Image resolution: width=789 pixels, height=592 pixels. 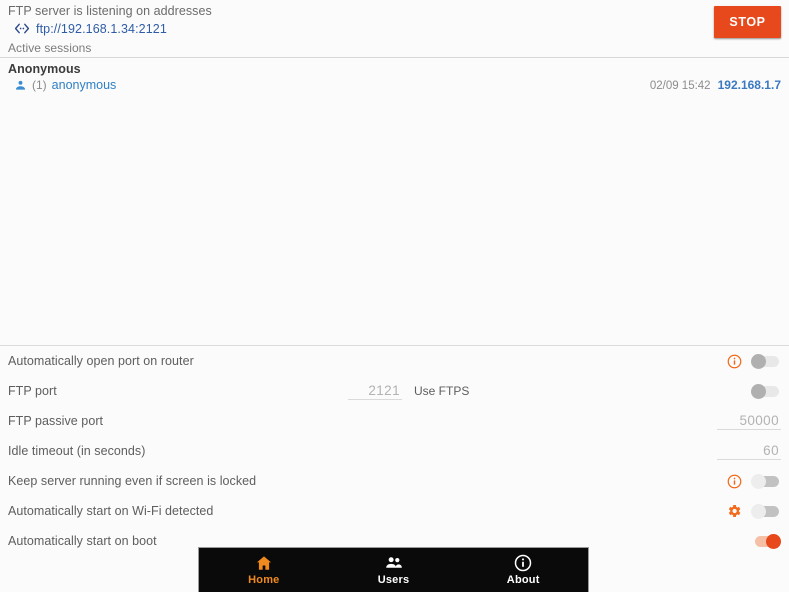 What do you see at coordinates (101, 29) in the screenshot?
I see `server-address-link: ftp://192.168.1.34:2121` at bounding box center [101, 29].